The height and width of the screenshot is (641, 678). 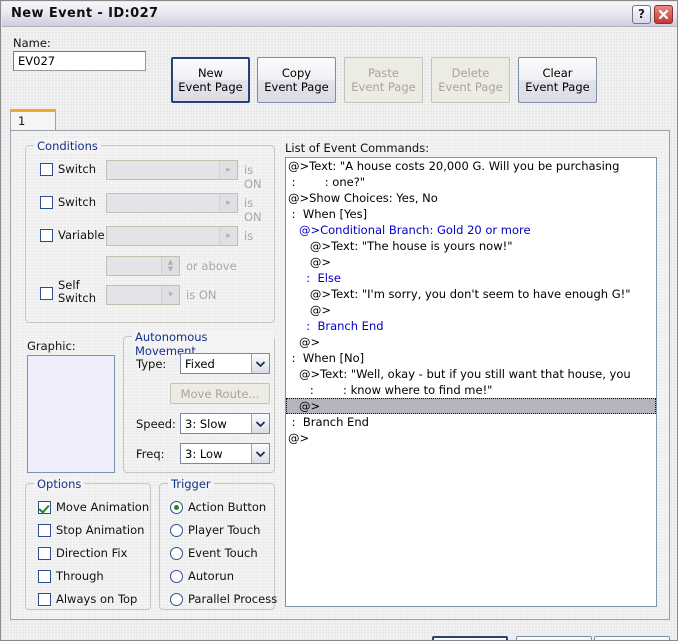 I want to click on tab-page-1: 1, so click(x=33, y=120).